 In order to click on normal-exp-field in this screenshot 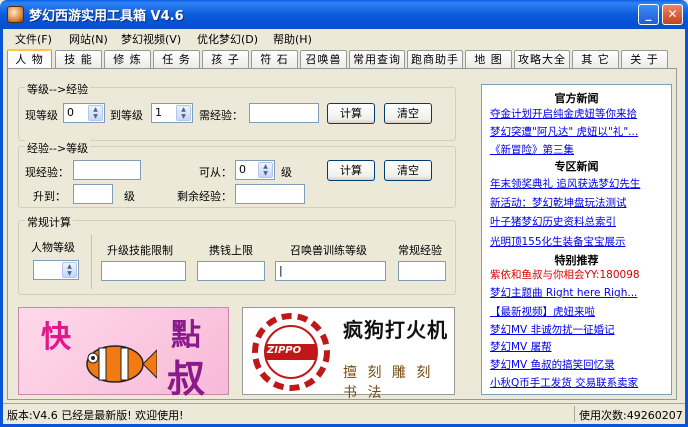, I will do `click(422, 271)`.